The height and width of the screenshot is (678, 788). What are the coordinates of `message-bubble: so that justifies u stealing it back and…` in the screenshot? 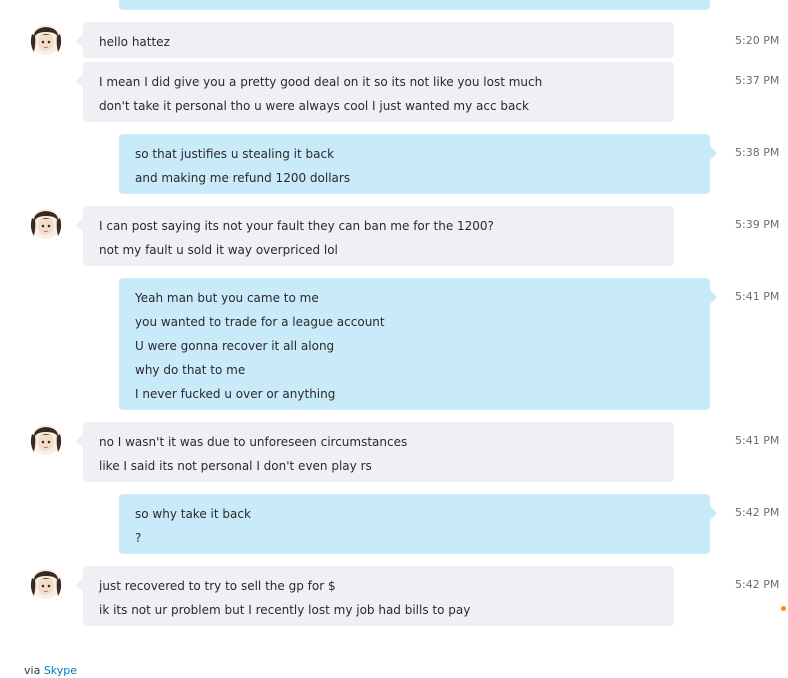 It's located at (418, 164).